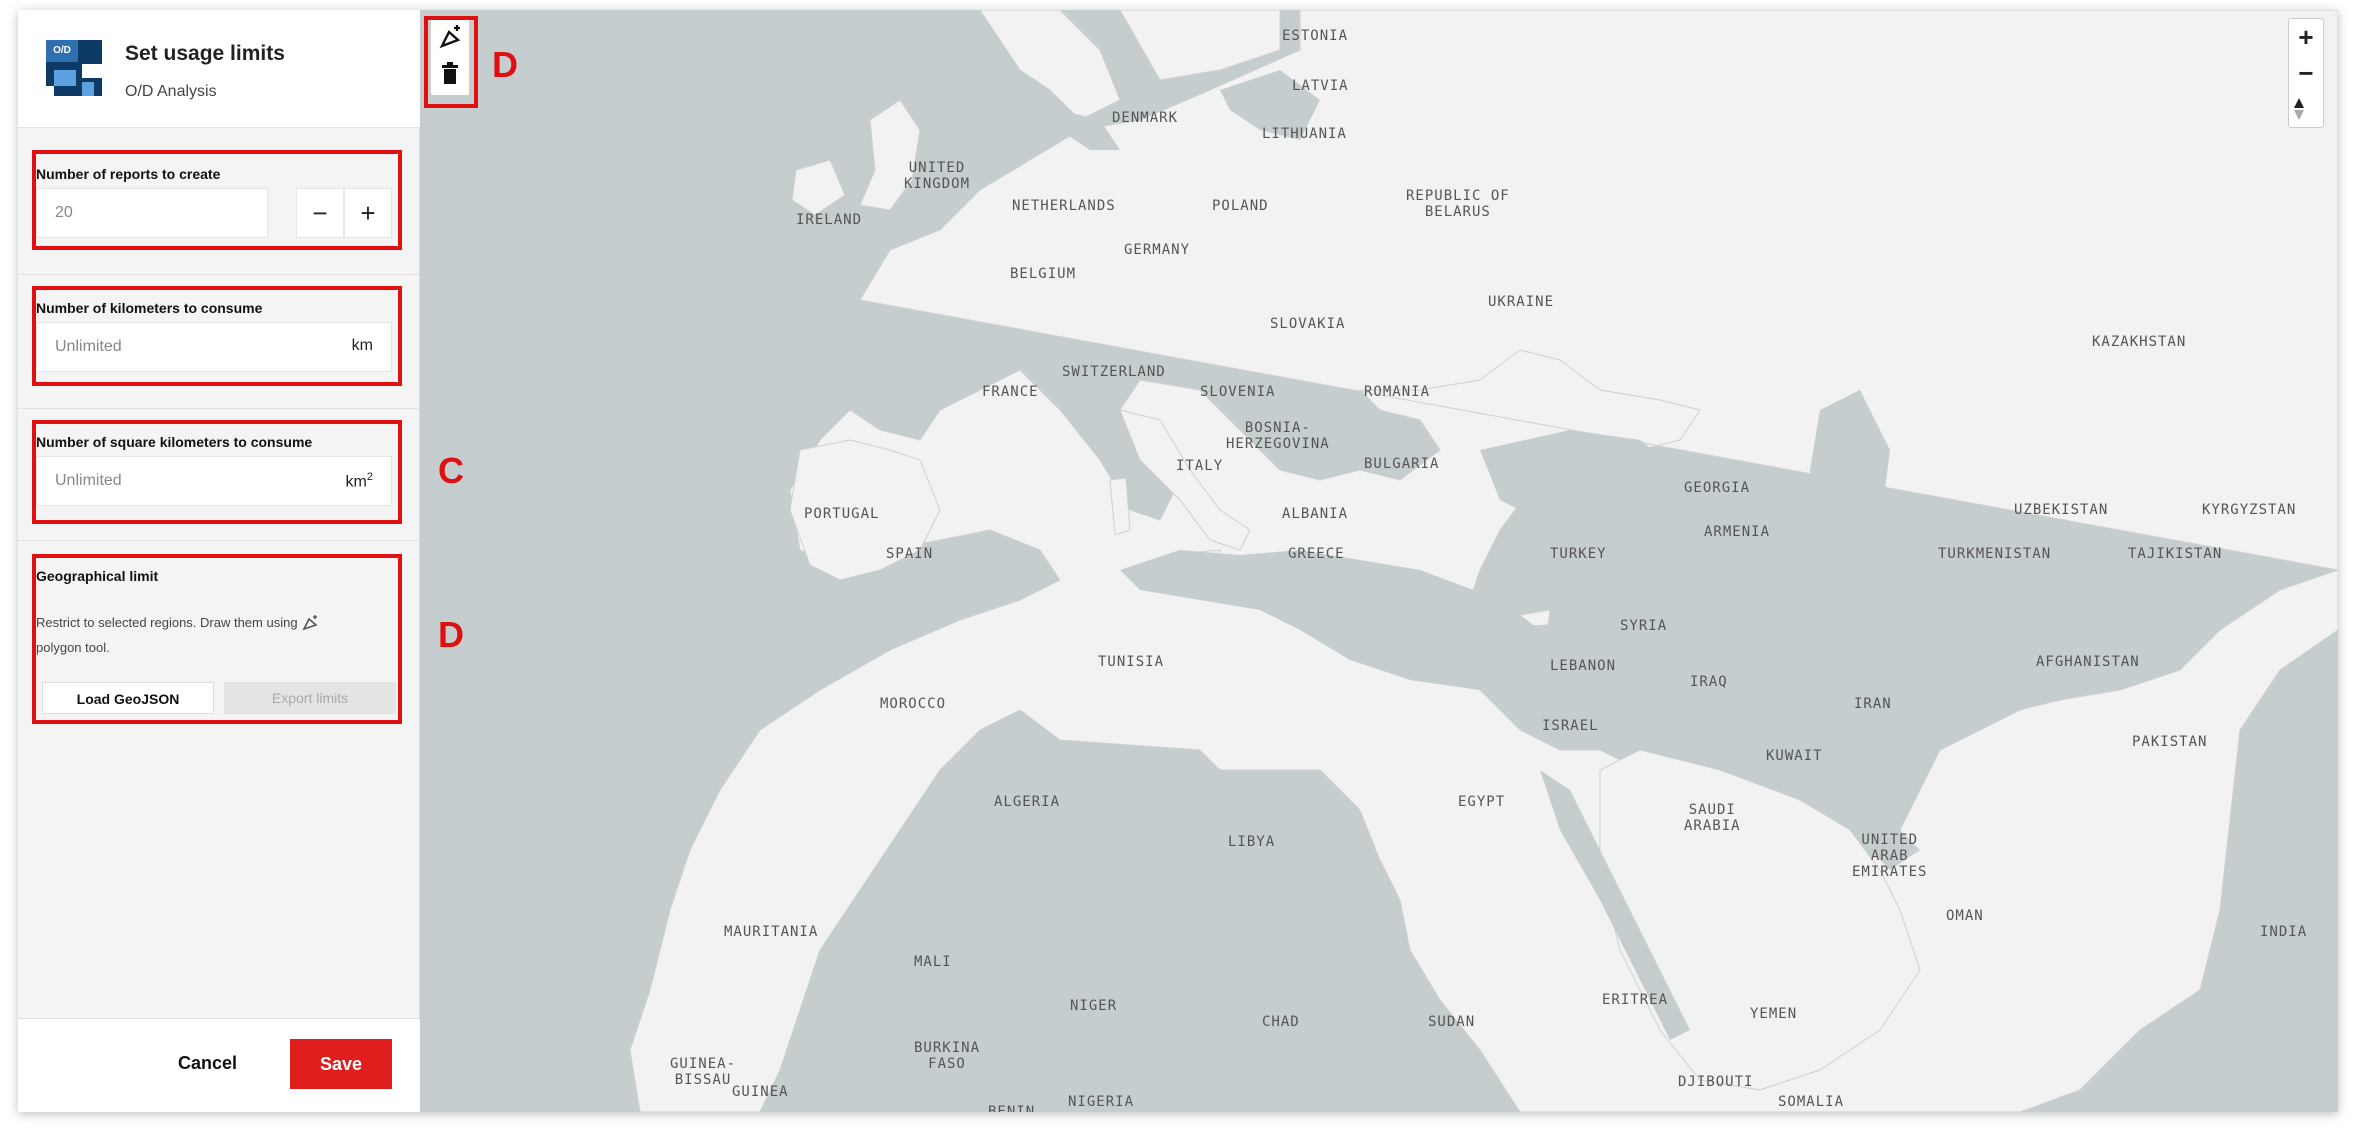 This screenshot has width=2358, height=1136. I want to click on map-label: TUNISIA, so click(1131, 662).